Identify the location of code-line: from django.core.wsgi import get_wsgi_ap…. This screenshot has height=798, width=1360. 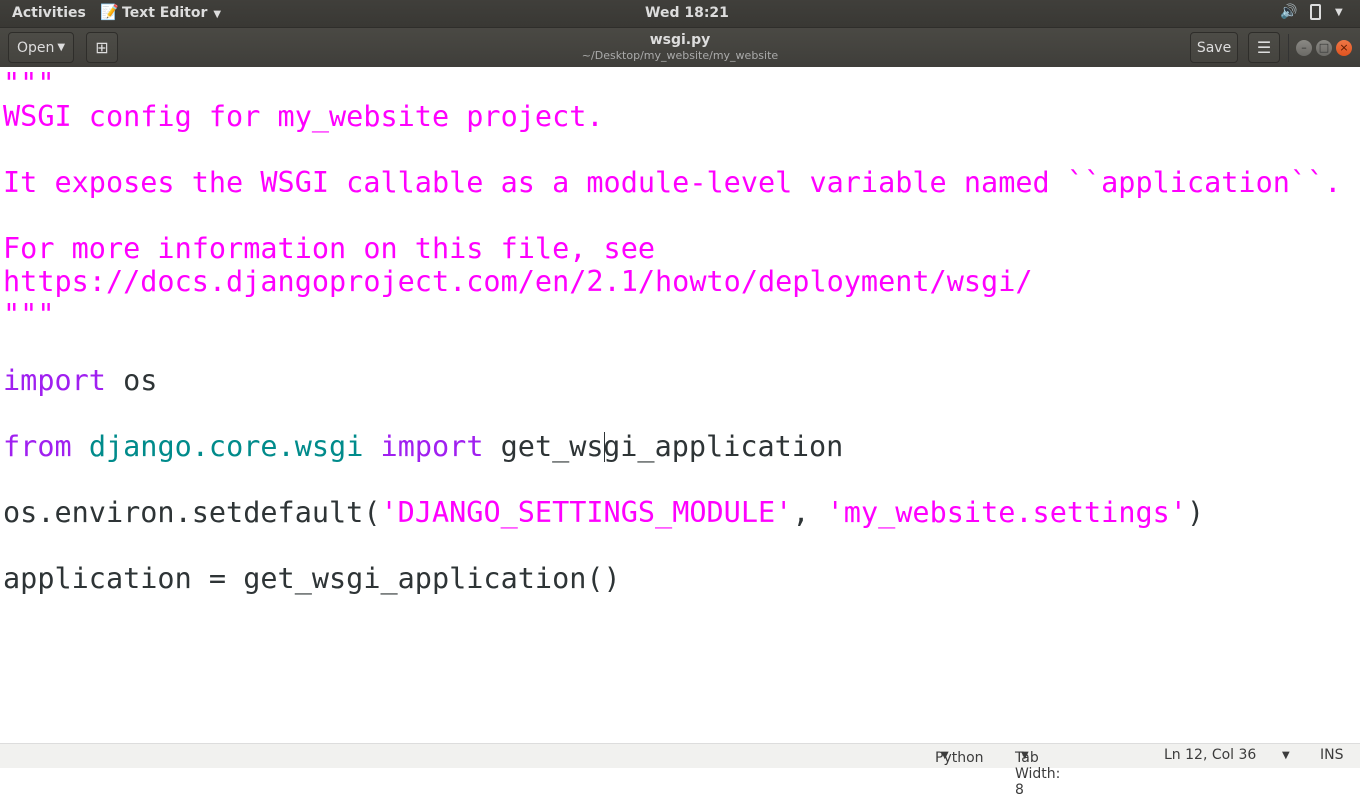
(681, 446).